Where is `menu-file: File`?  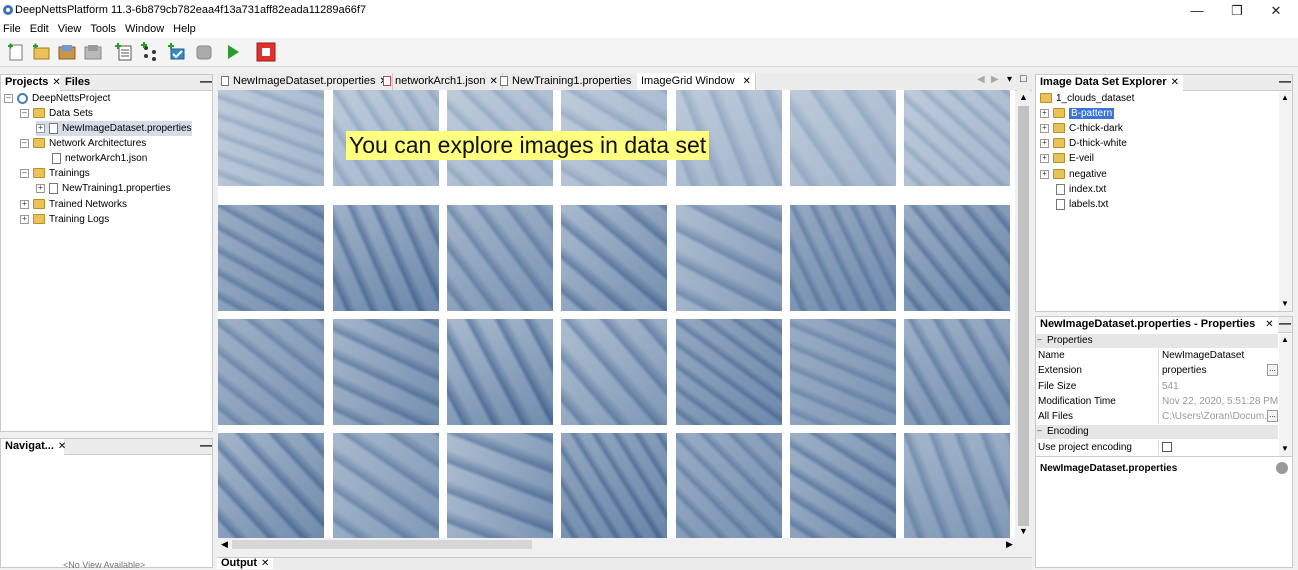 menu-file: File is located at coordinates (13, 29).